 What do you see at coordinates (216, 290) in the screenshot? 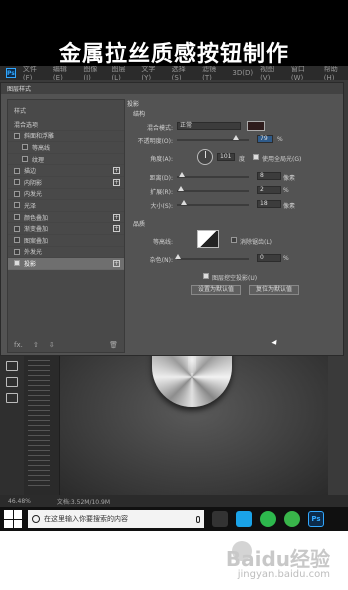
I see `set-default-button: 设置为默认值` at bounding box center [216, 290].